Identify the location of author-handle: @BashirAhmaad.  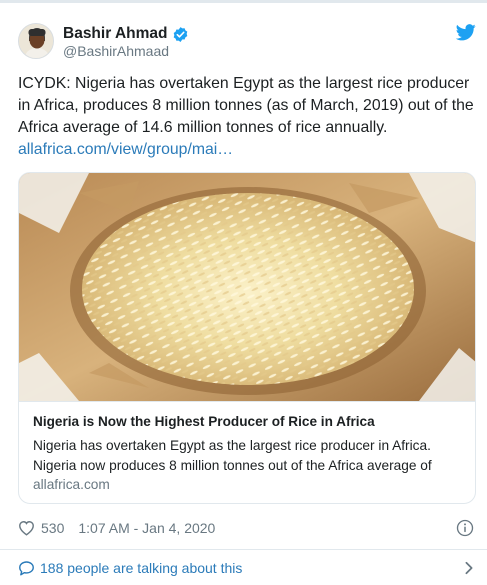
(126, 51).